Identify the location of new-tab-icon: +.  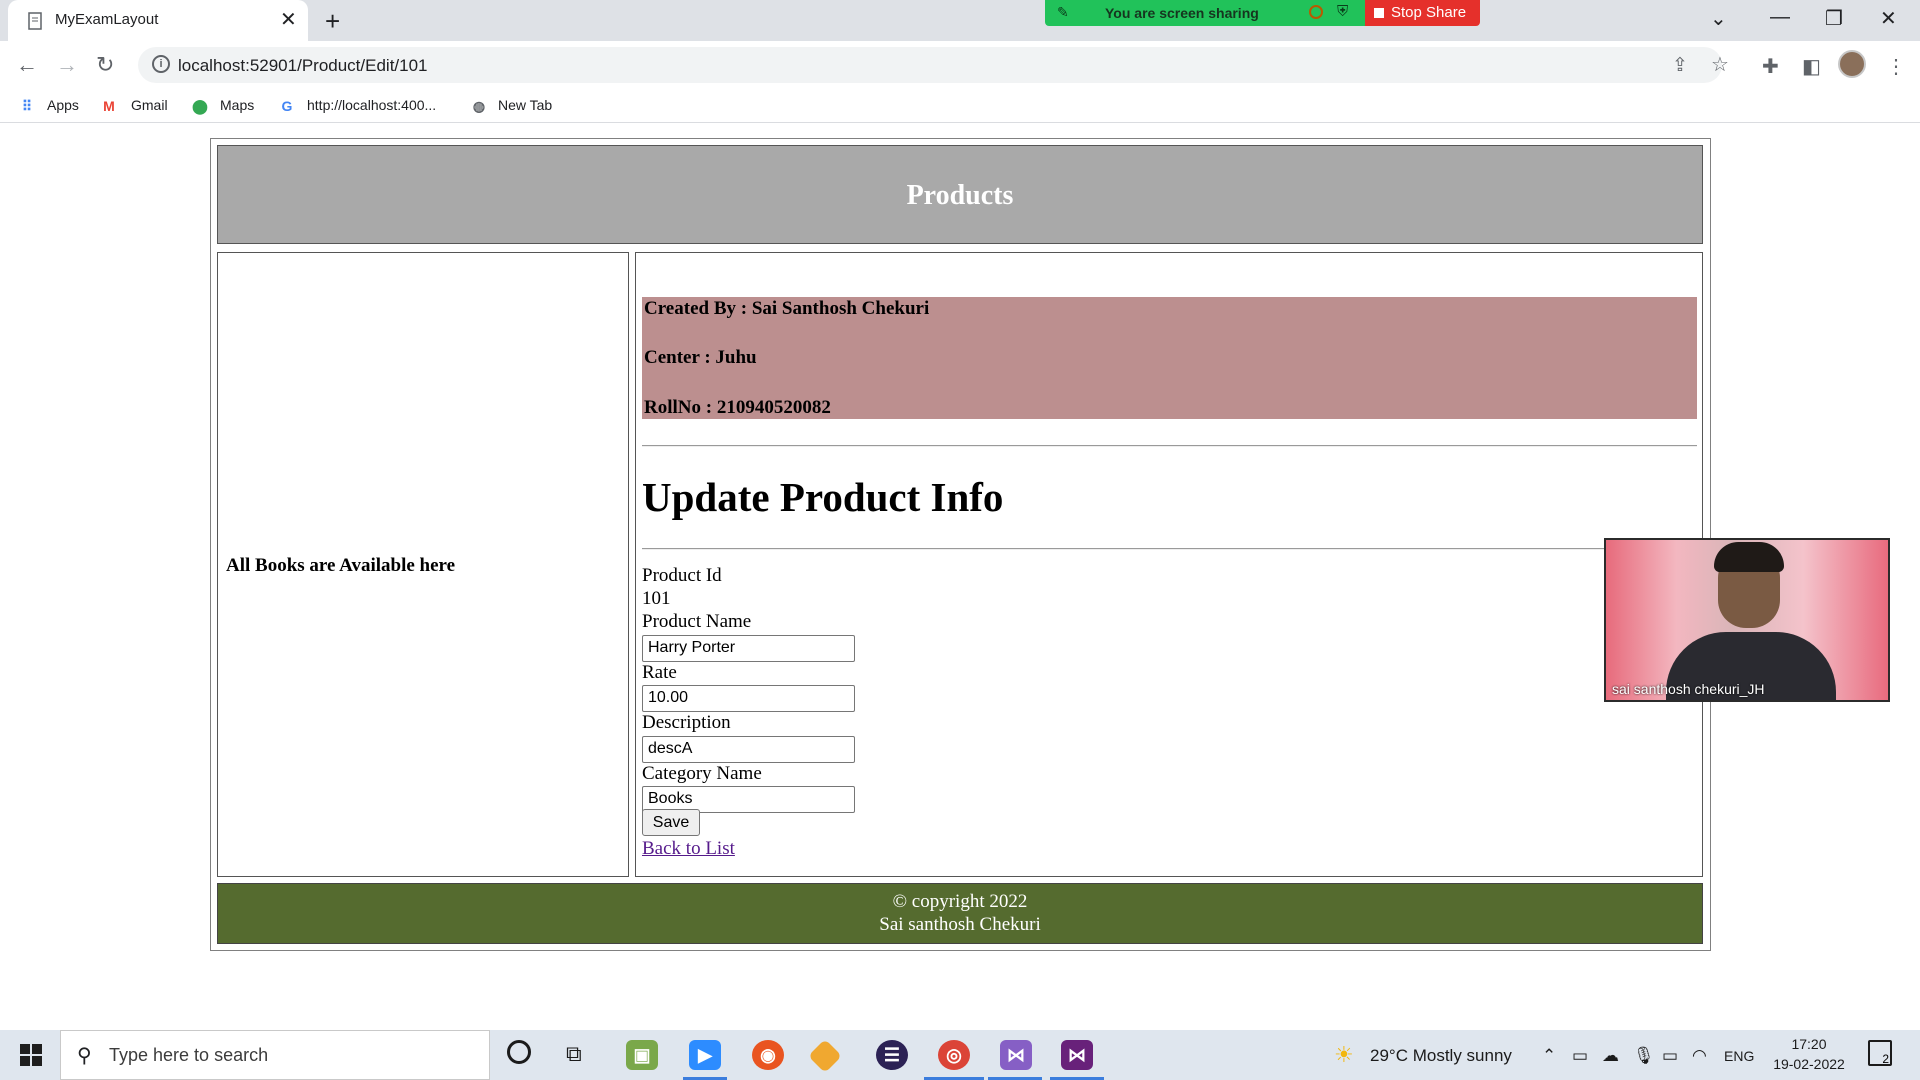
(332, 21).